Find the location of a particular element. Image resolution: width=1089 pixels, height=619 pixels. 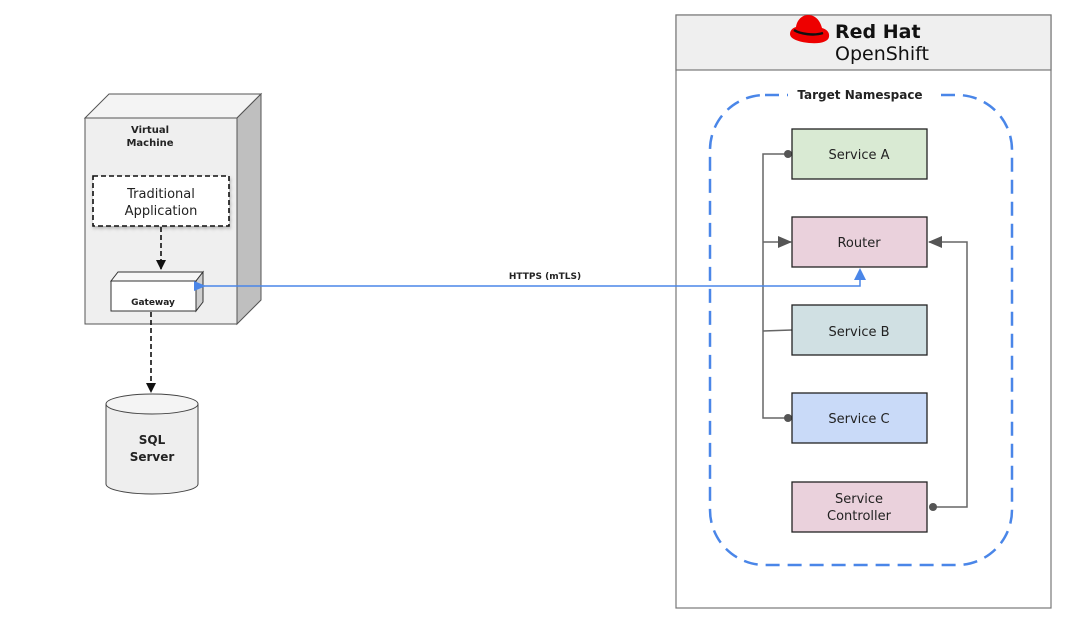

sql-label-line2: Server is located at coordinates (152, 457).